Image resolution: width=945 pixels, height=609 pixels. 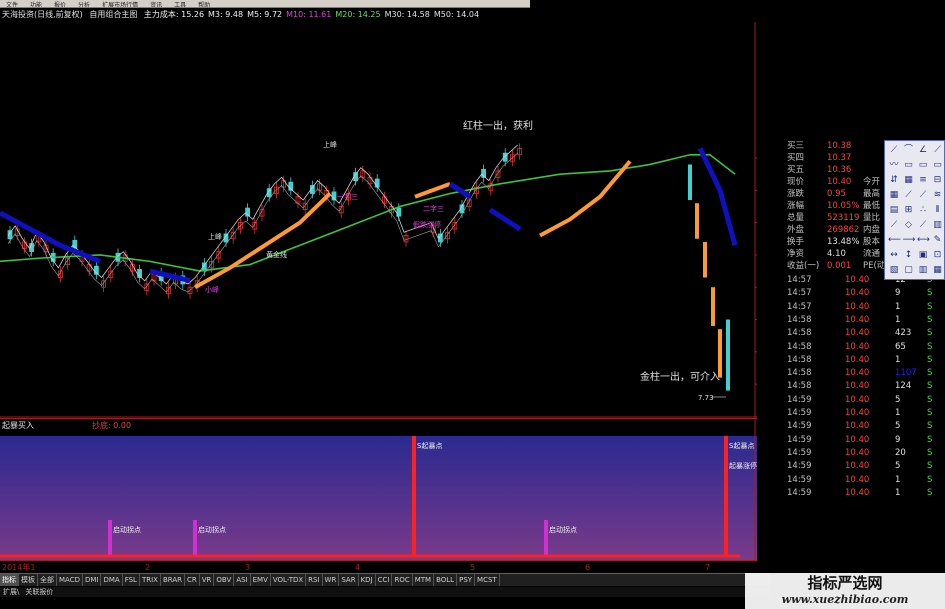 What do you see at coordinates (909, 240) in the screenshot?
I see `draw-tool-icon: ⟶` at bounding box center [909, 240].